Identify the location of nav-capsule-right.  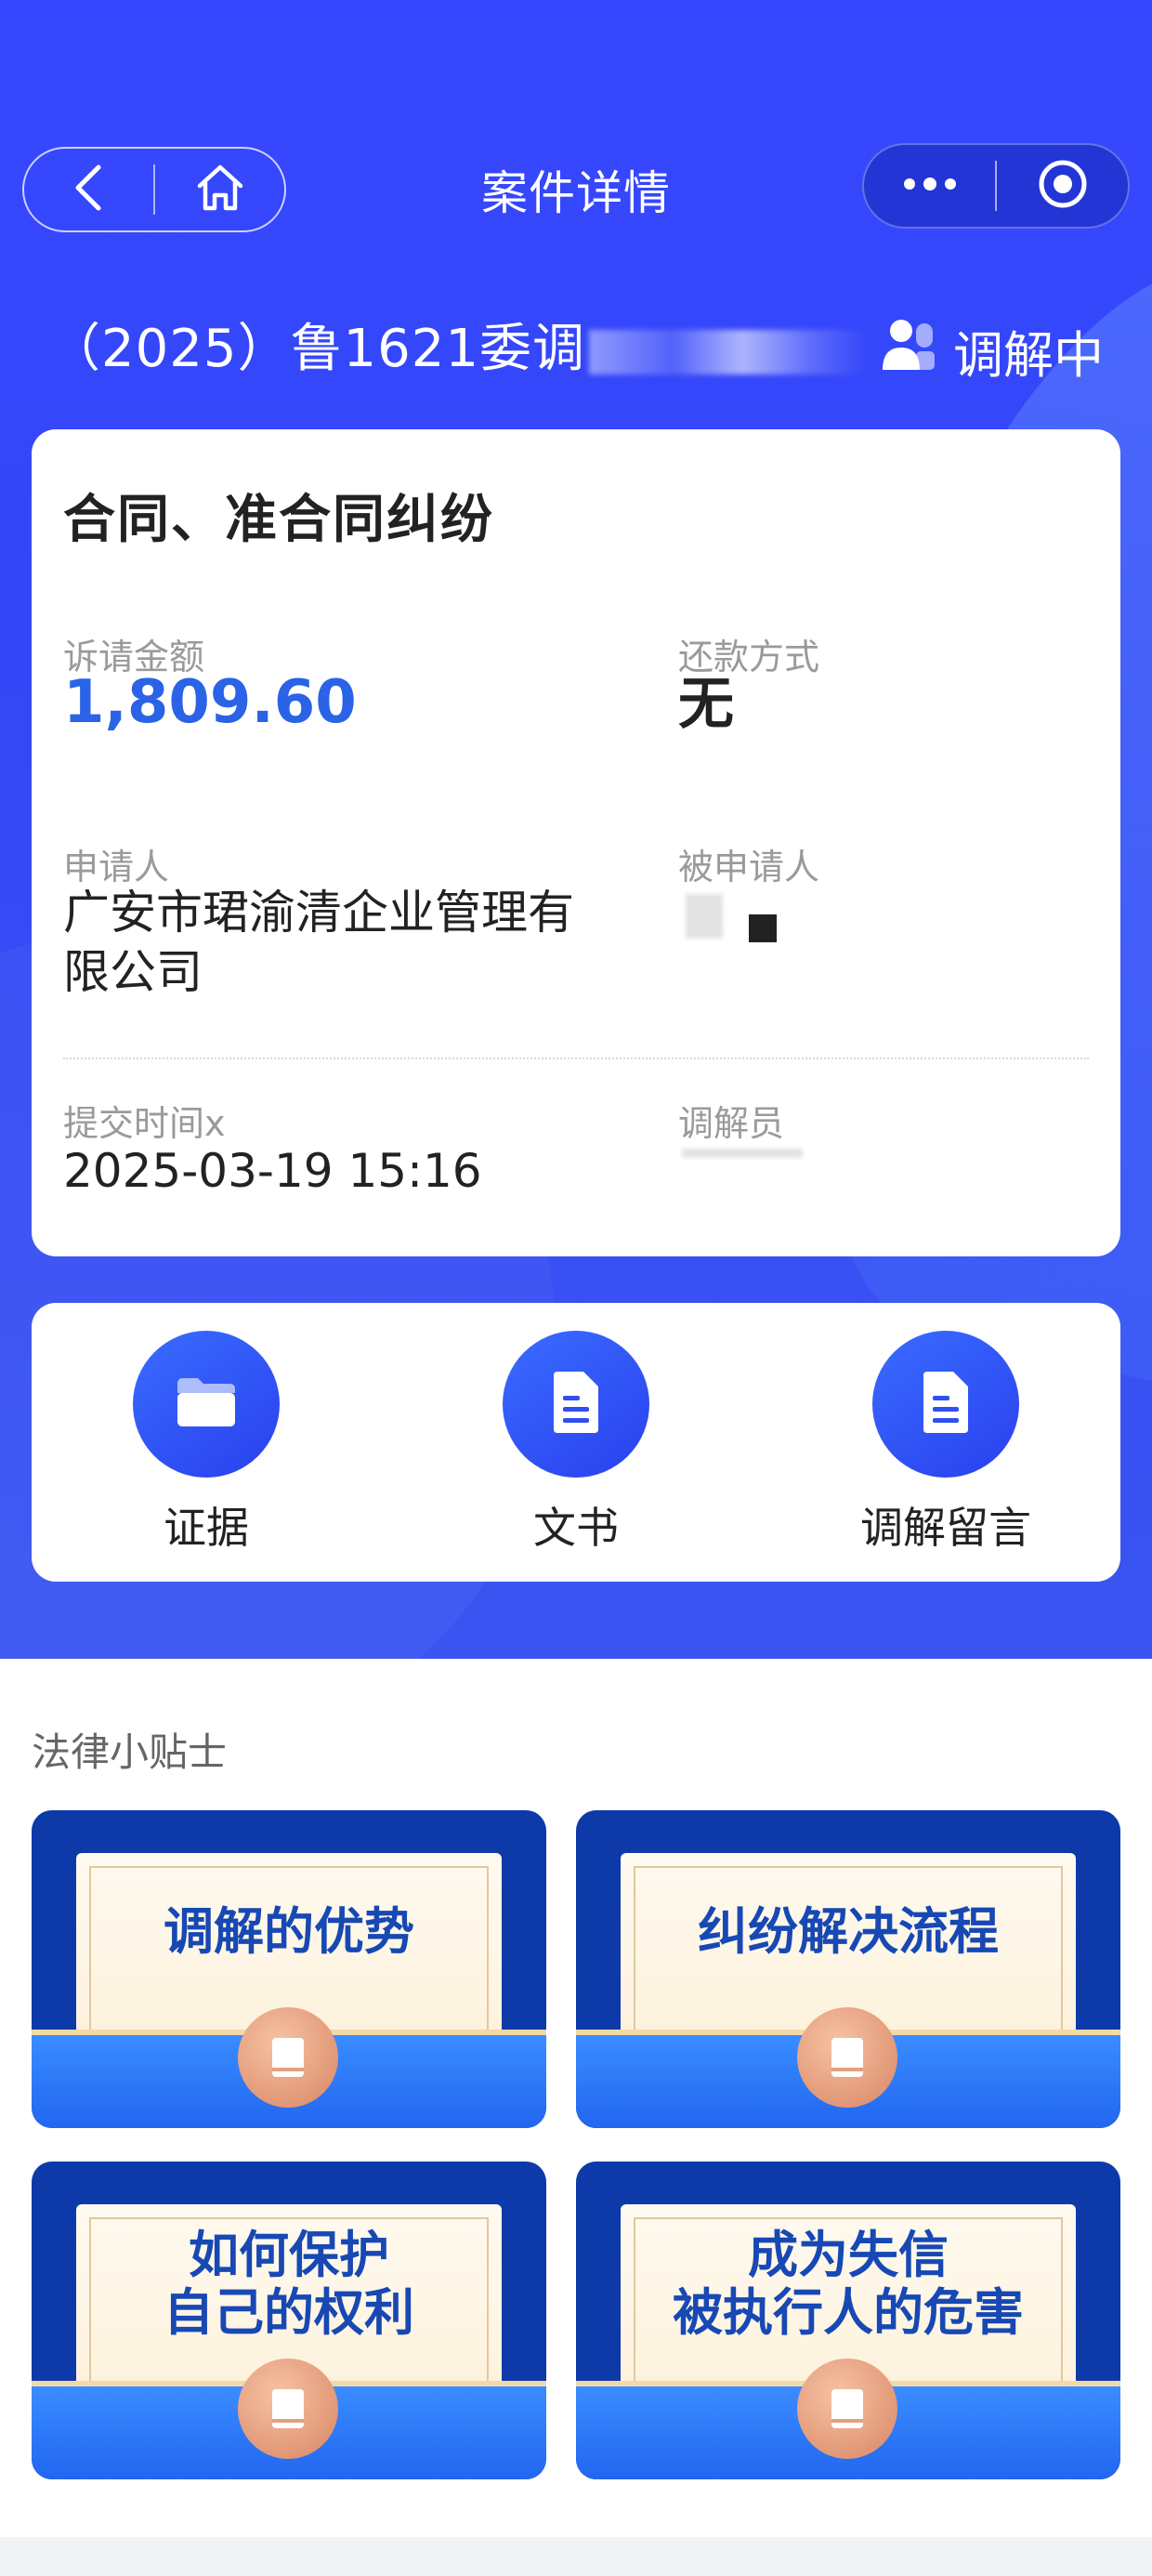
(996, 186).